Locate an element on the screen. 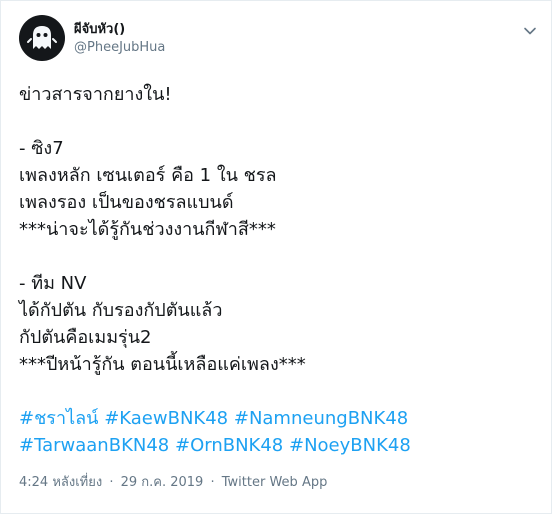 The height and width of the screenshot is (515, 553). tweet-source-link: Twitter Web App is located at coordinates (275, 482).